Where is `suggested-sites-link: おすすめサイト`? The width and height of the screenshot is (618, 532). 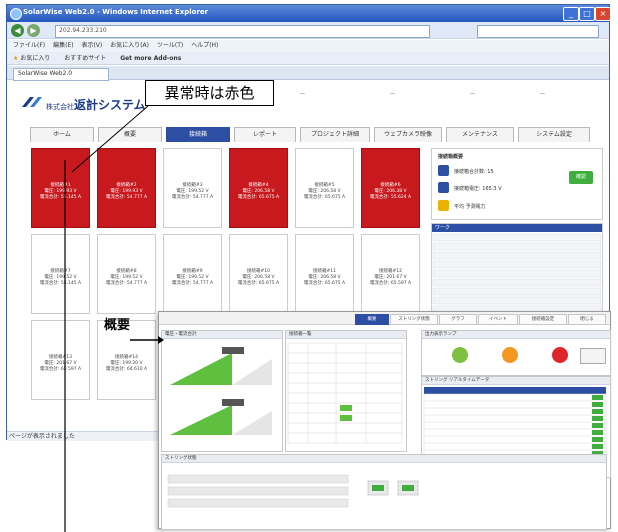
suggested-sites-link: おすすめサイト is located at coordinates (85, 58).